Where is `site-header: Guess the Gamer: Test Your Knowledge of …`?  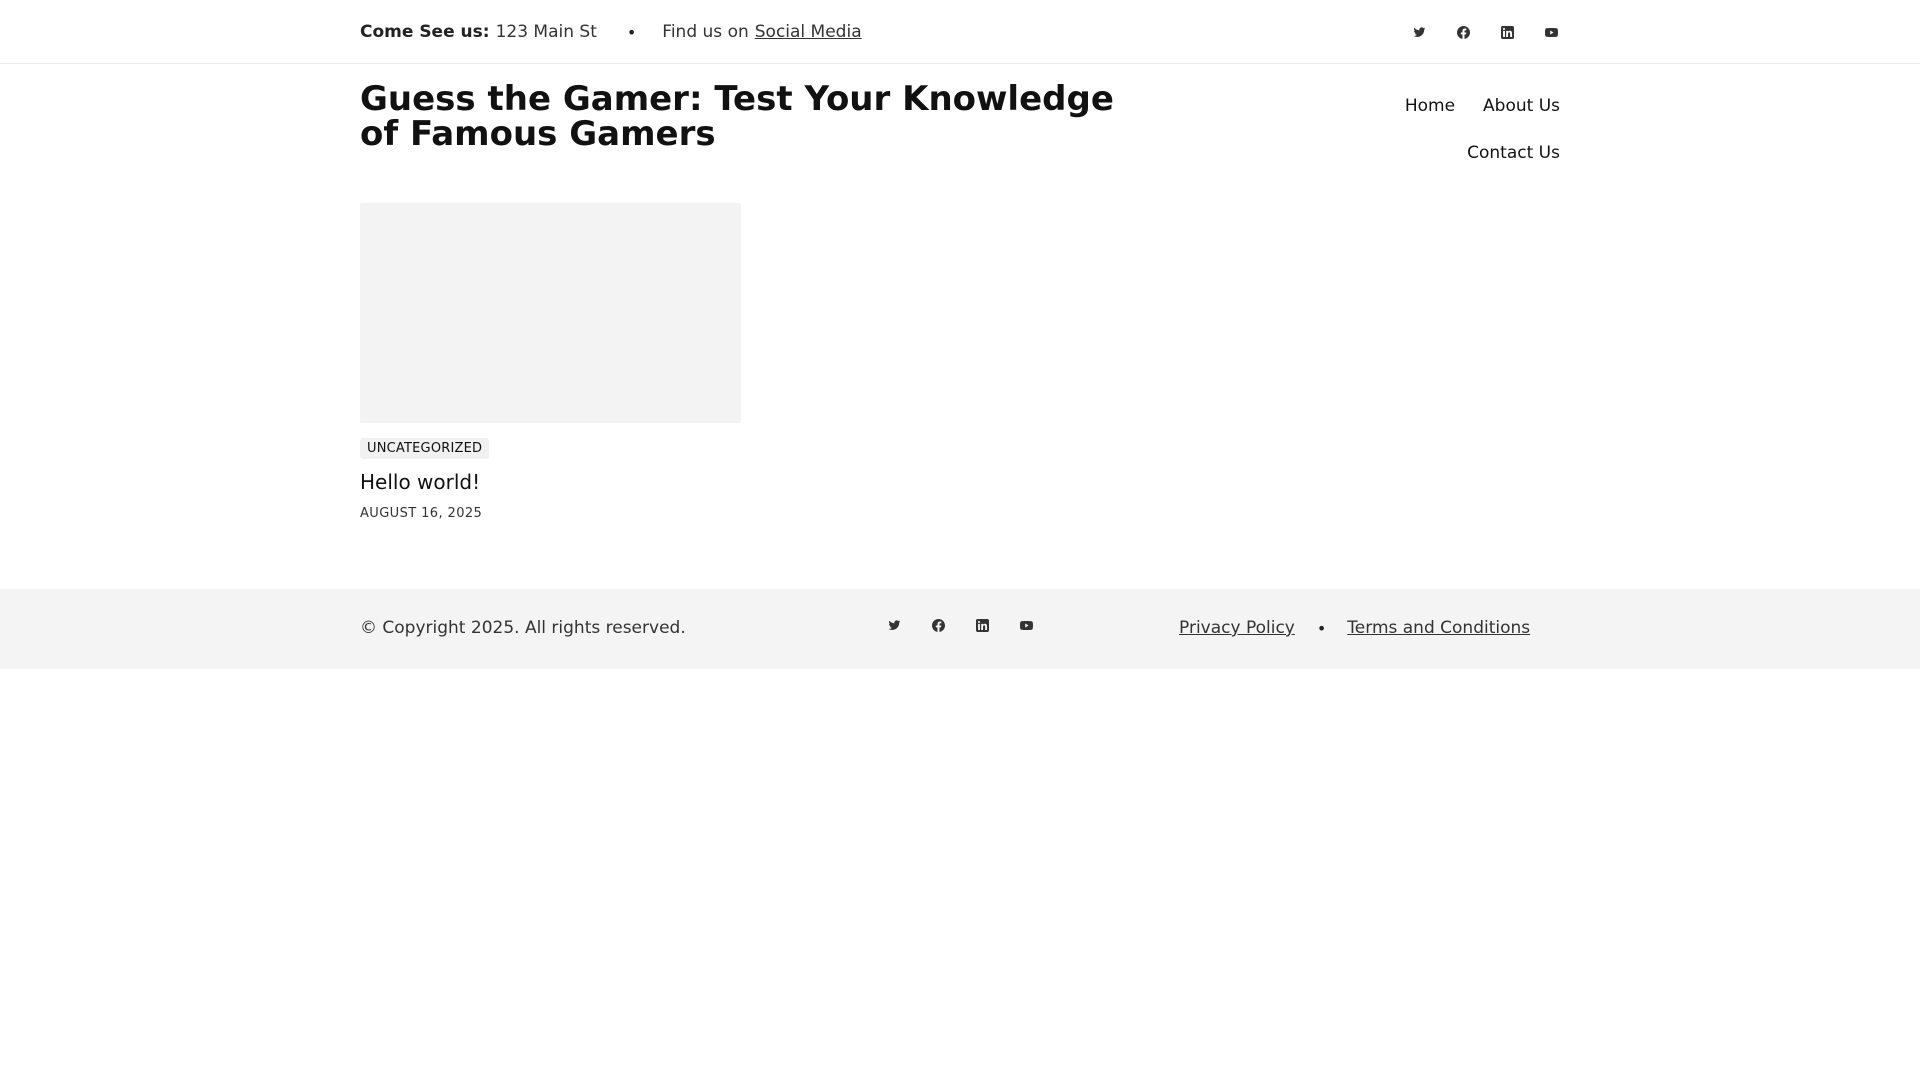
site-header: Guess the Gamer: Test Your Knowledge of … is located at coordinates (960, 134).